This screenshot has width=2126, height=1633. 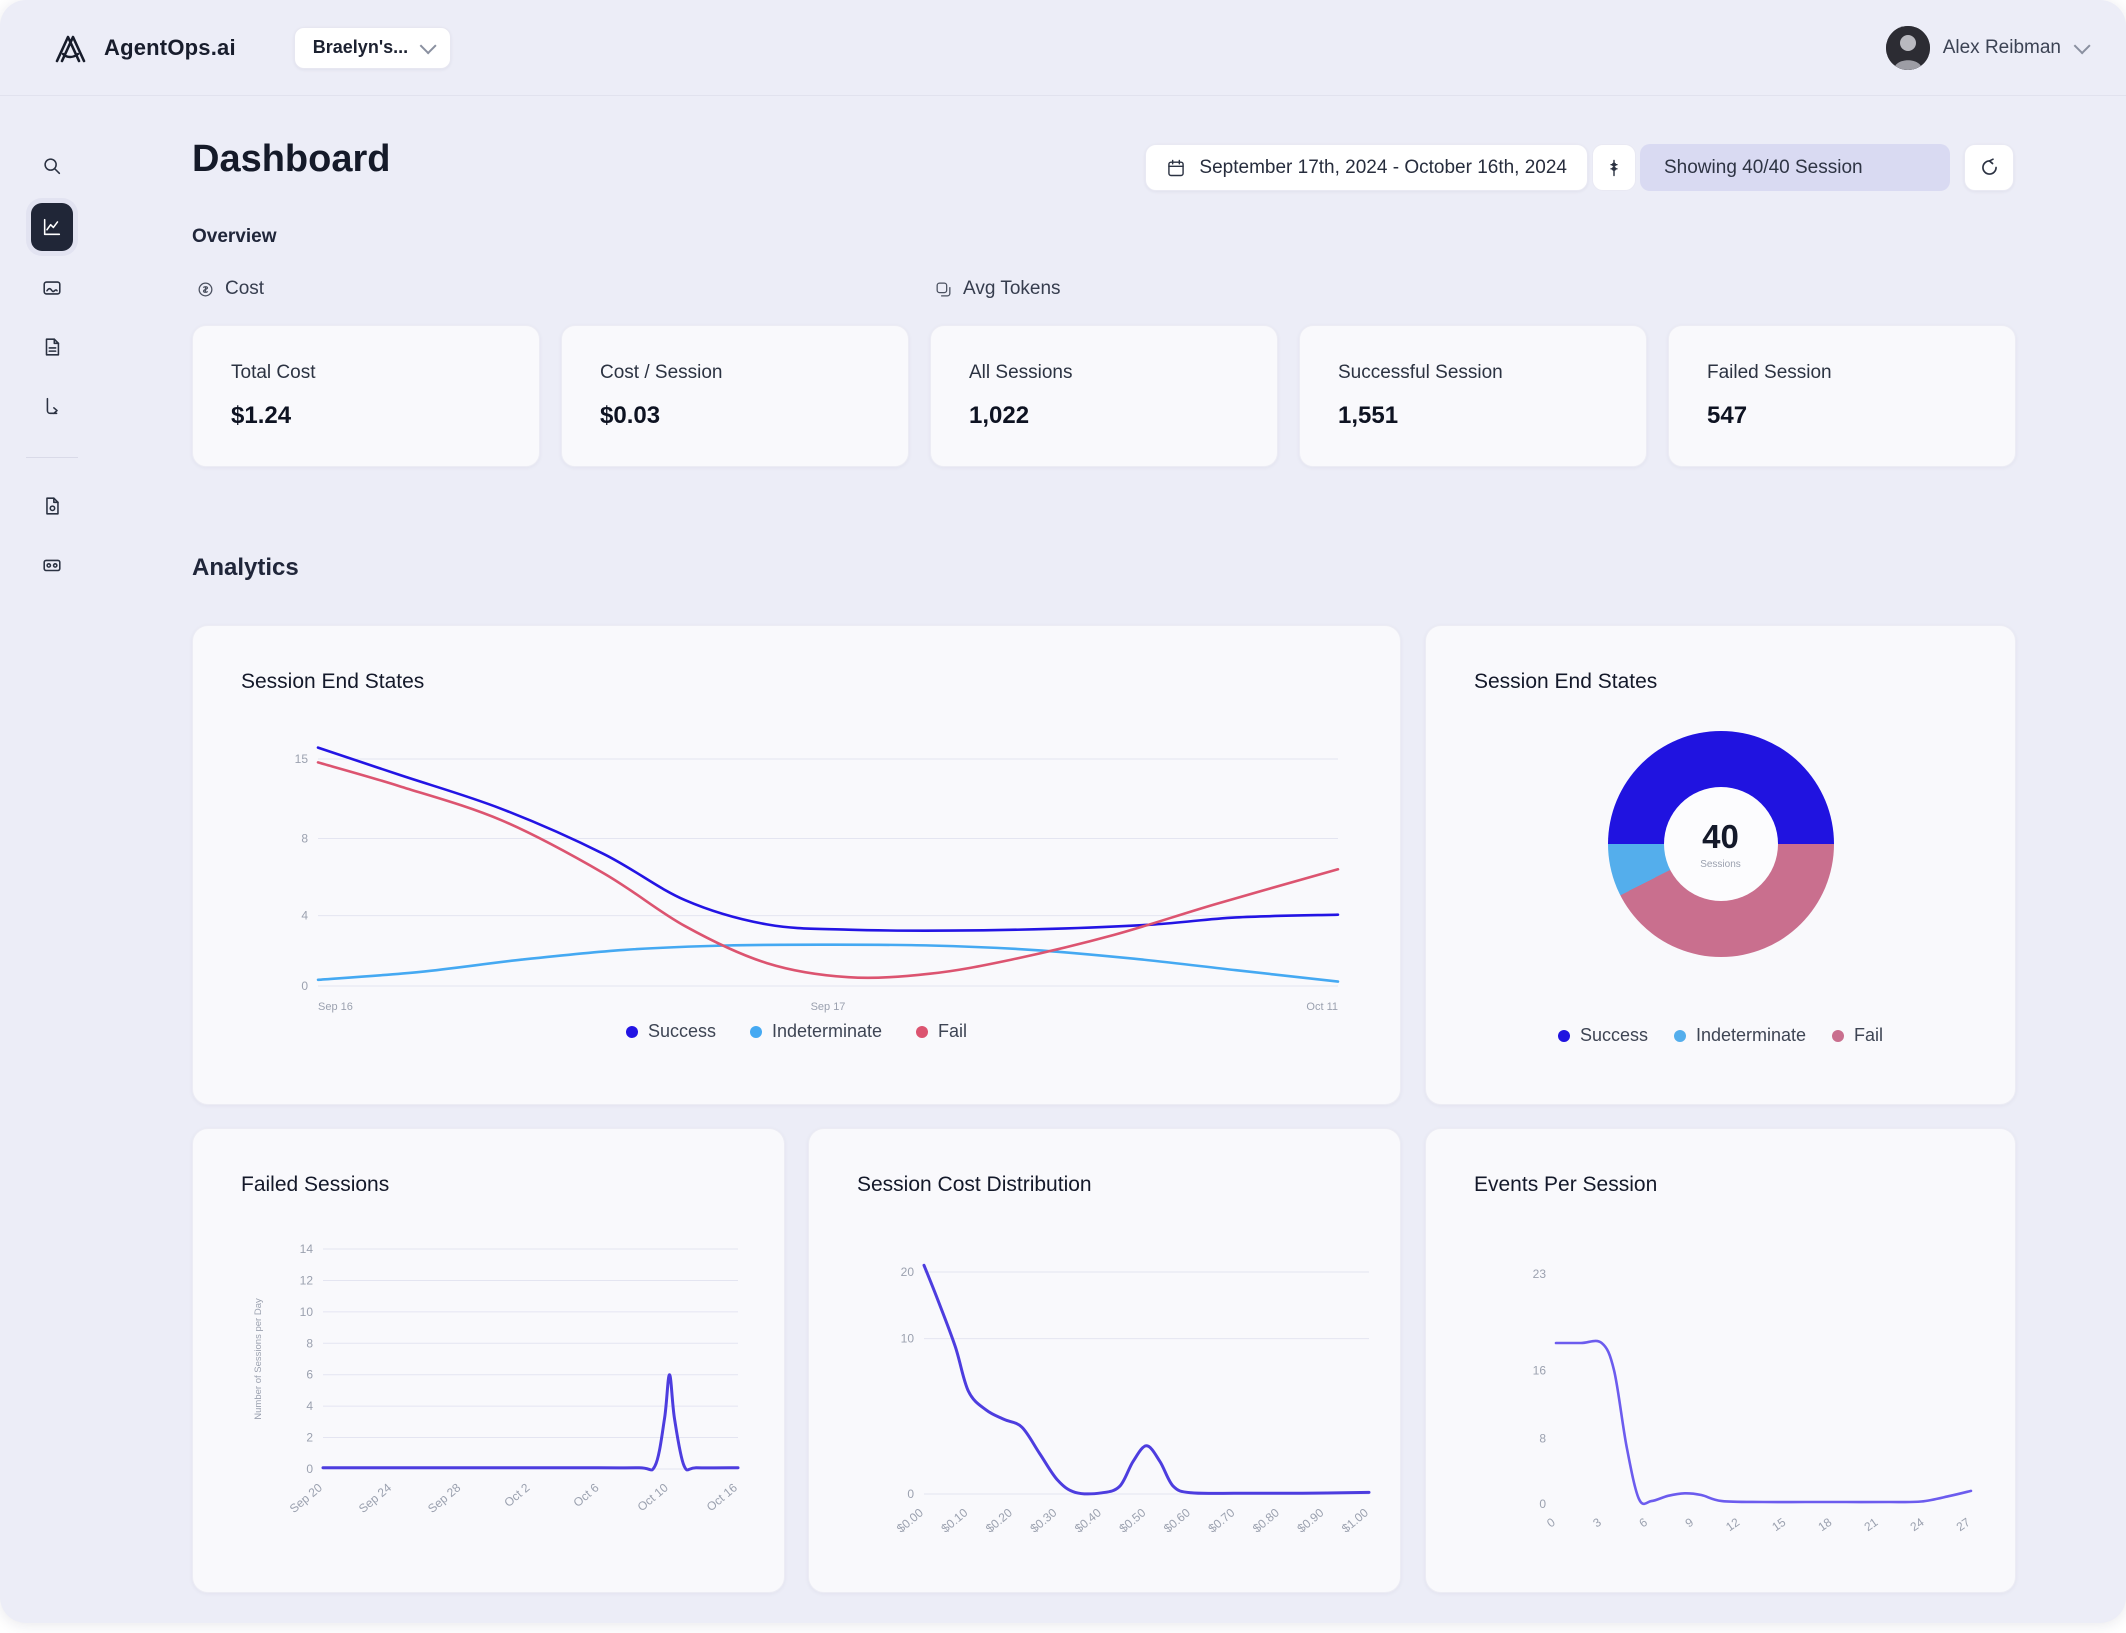 What do you see at coordinates (1540, 1371) in the screenshot?
I see `svg-text: 16` at bounding box center [1540, 1371].